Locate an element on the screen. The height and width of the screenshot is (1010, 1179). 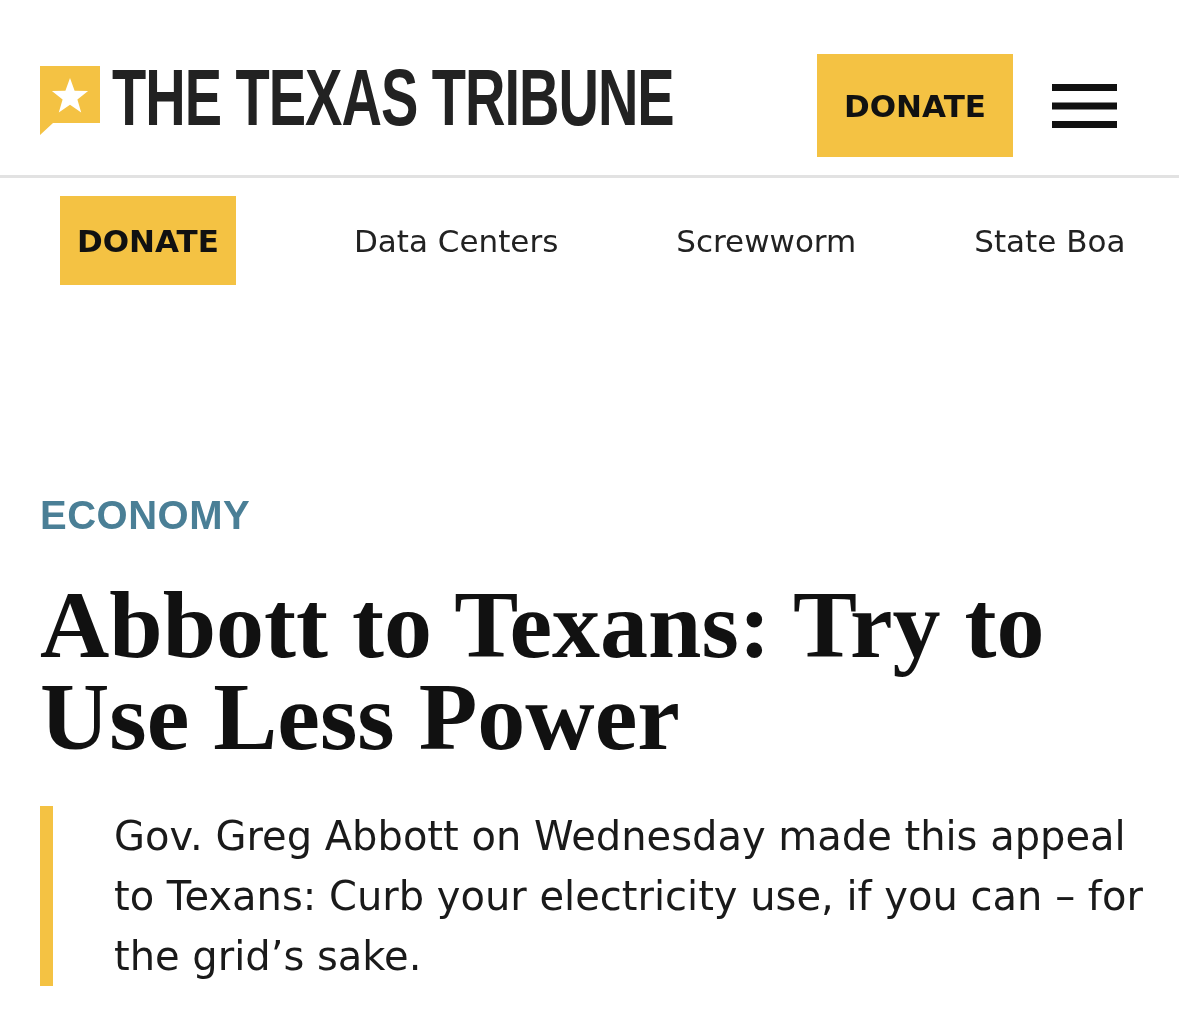
nav-link: Data Centers is located at coordinates (456, 240).